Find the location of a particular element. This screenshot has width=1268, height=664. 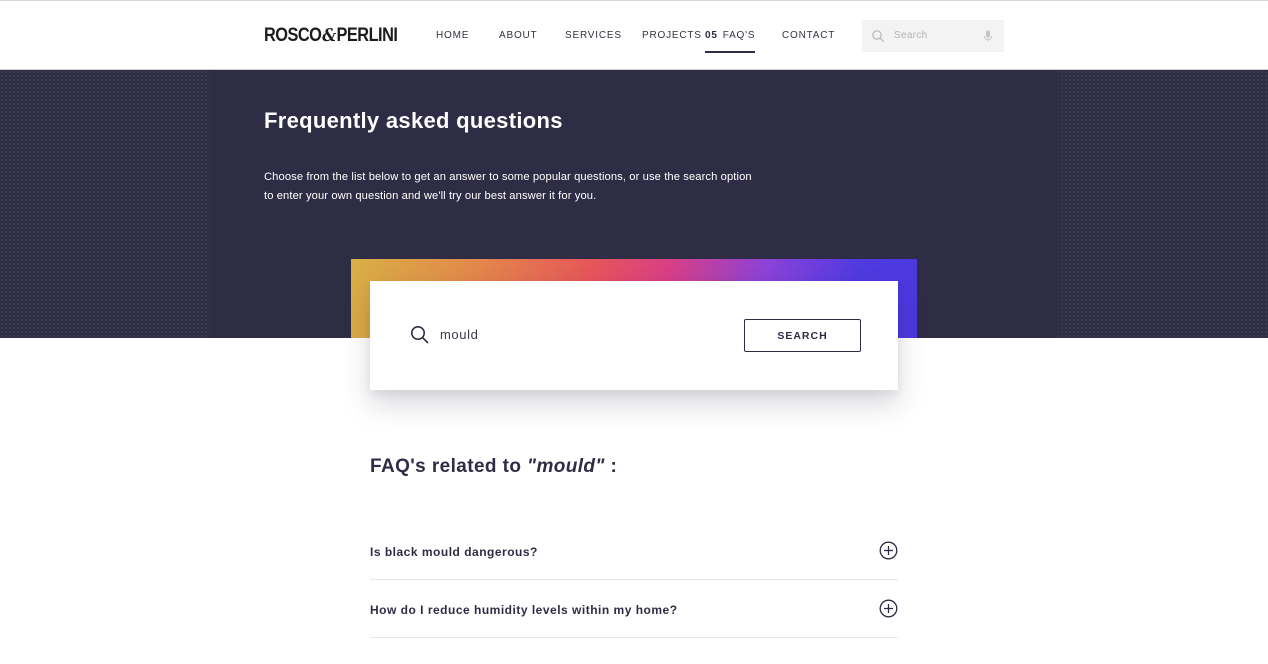

nav-item-faqs: 05 FAQ'S is located at coordinates (730, 41).